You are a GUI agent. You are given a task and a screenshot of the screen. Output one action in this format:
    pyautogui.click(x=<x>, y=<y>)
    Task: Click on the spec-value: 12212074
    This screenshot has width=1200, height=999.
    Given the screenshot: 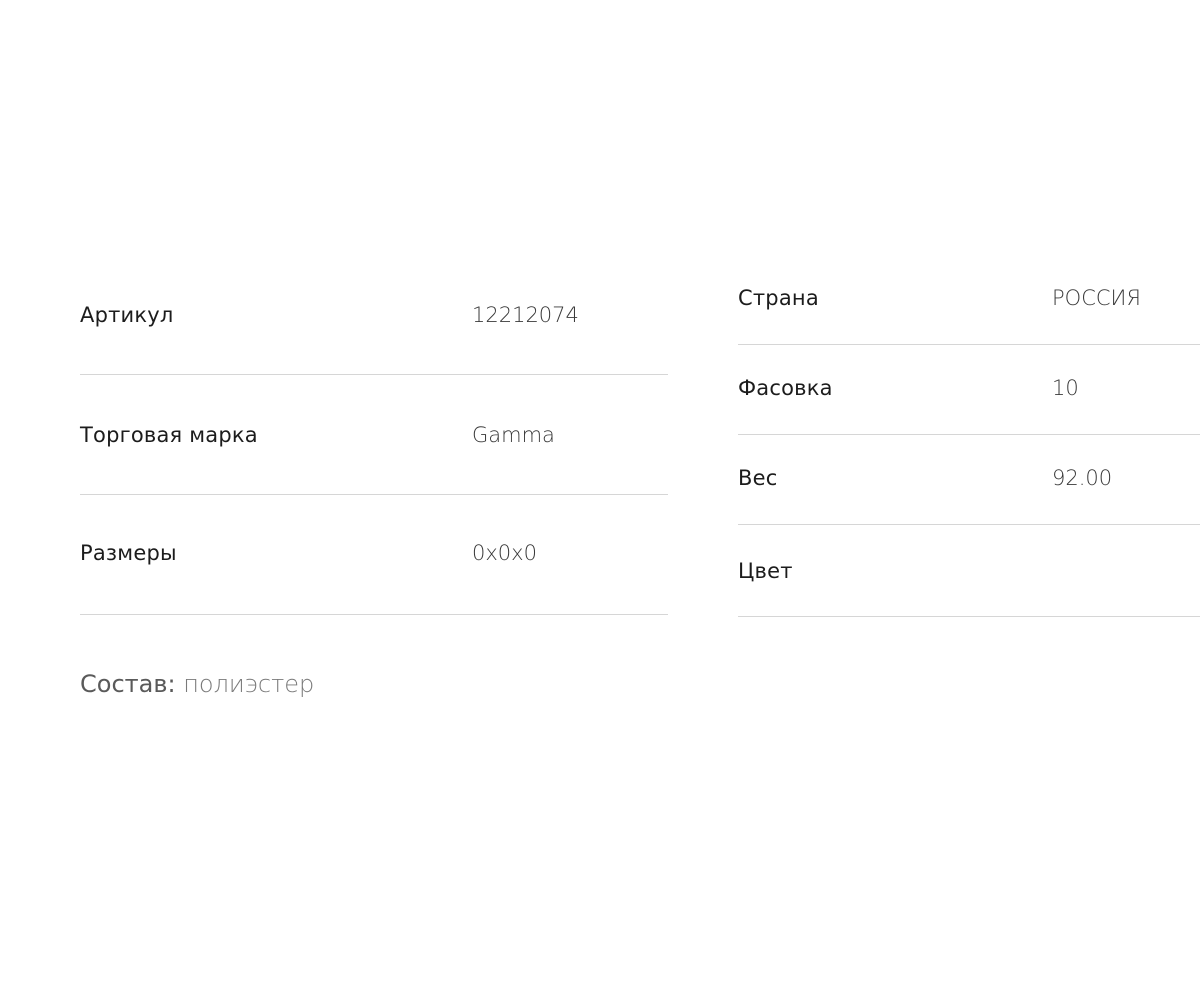 What is the action you would take?
    pyautogui.click(x=525, y=315)
    